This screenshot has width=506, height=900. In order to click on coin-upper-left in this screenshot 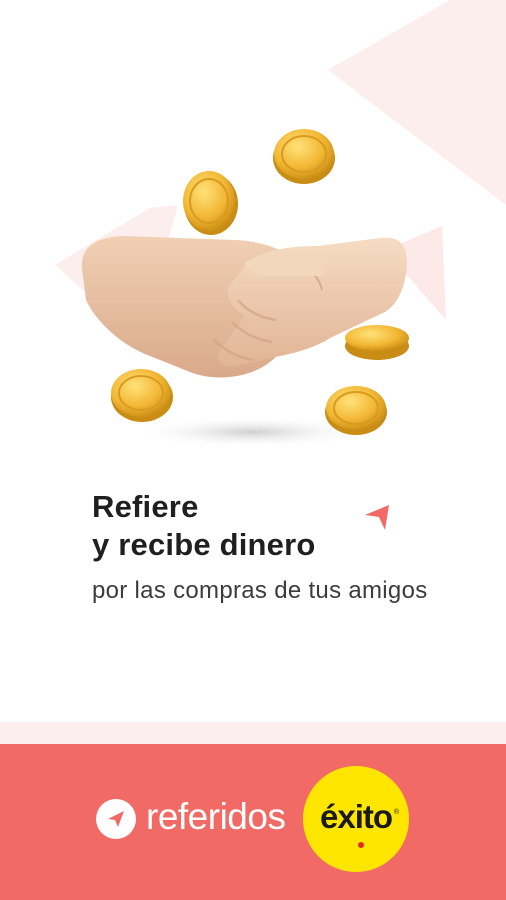, I will do `click(210, 203)`.